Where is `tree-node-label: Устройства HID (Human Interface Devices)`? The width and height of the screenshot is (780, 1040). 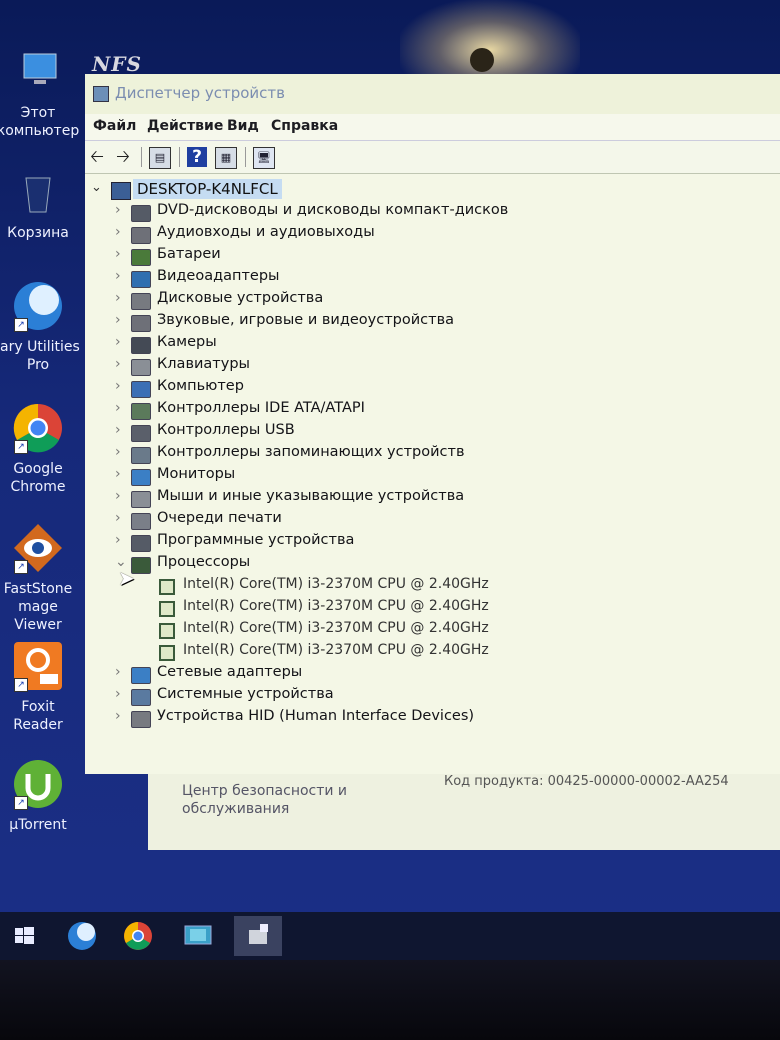
tree-node-label: Устройства HID (Human Interface Devices) is located at coordinates (315, 716).